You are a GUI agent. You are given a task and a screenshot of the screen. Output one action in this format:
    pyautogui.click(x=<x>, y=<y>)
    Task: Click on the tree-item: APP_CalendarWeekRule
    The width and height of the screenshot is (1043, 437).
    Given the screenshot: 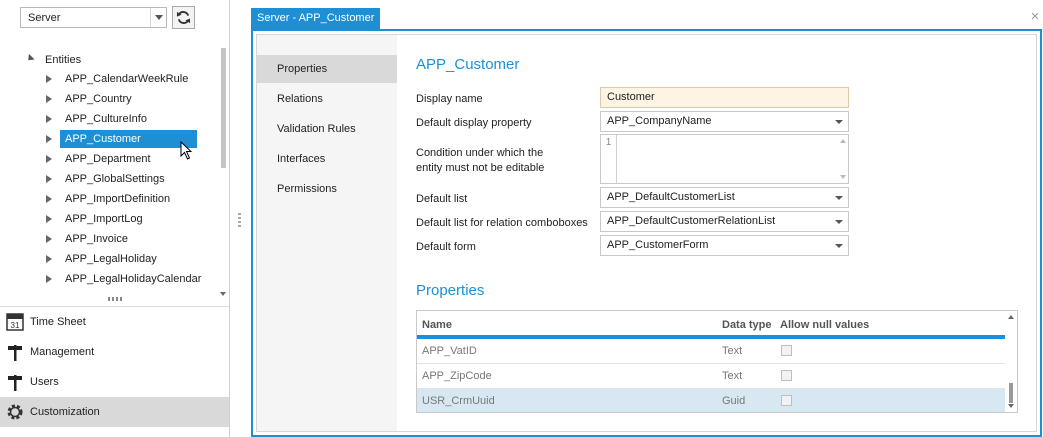 What is the action you would take?
    pyautogui.click(x=131, y=79)
    